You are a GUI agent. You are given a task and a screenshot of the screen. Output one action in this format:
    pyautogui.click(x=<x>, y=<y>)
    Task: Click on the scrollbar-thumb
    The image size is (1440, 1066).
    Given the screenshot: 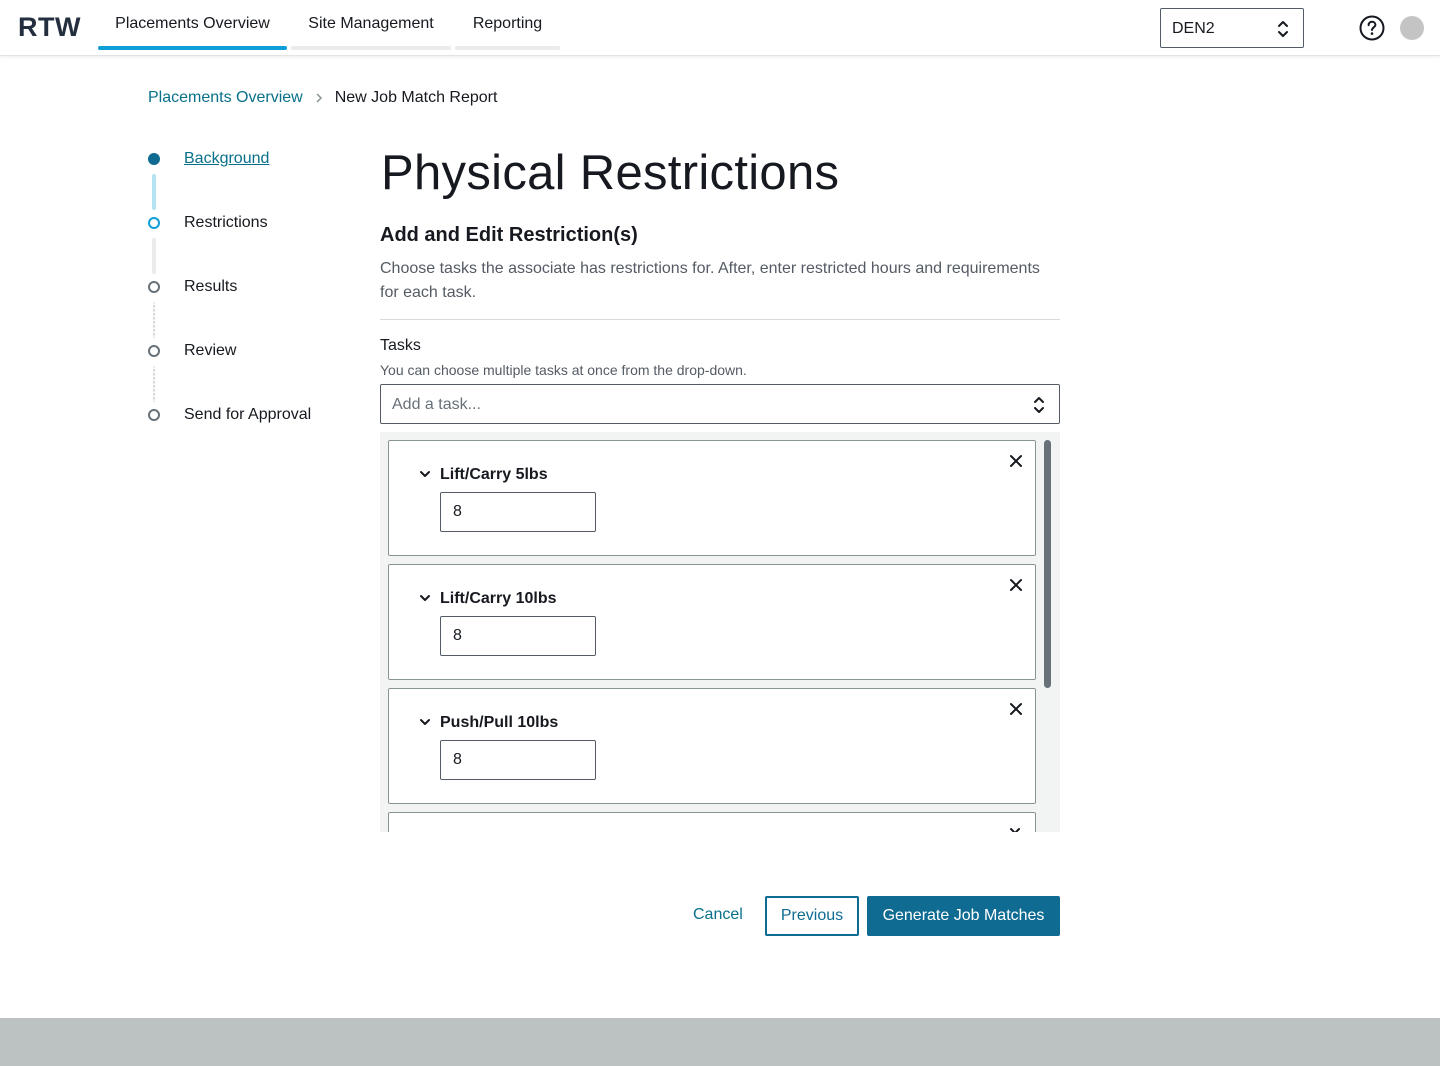 What is the action you would take?
    pyautogui.click(x=1047, y=564)
    